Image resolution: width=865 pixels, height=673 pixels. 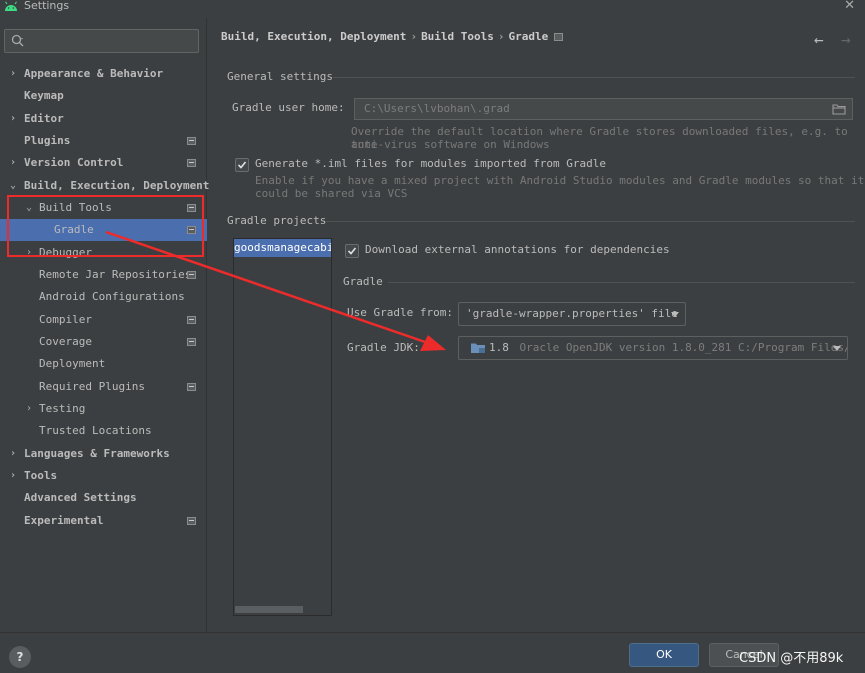 What do you see at coordinates (432, 652) in the screenshot?
I see `dialog-footer: ? OK Cancel` at bounding box center [432, 652].